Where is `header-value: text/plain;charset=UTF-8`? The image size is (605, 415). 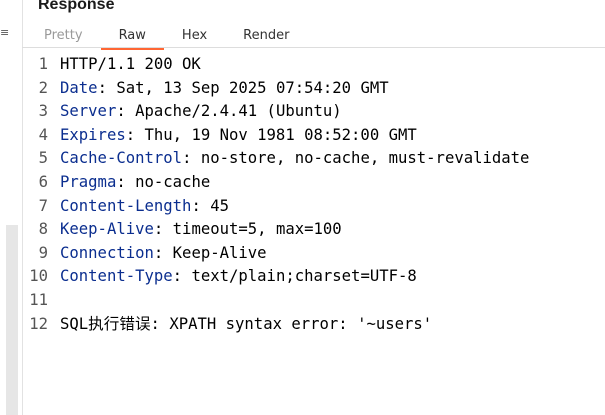
header-value: text/plain;charset=UTF-8 is located at coordinates (304, 276).